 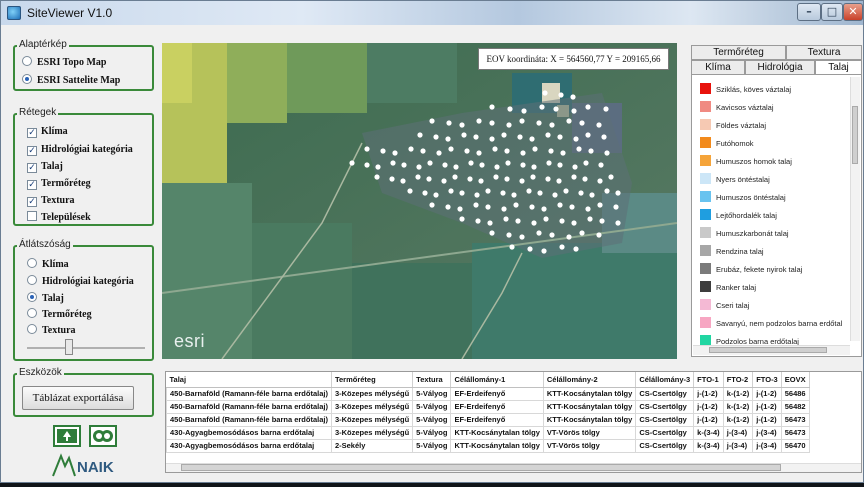 I want to click on layer-checkbox-termoreteg: ✓ Termőréteg, so click(x=59, y=184).